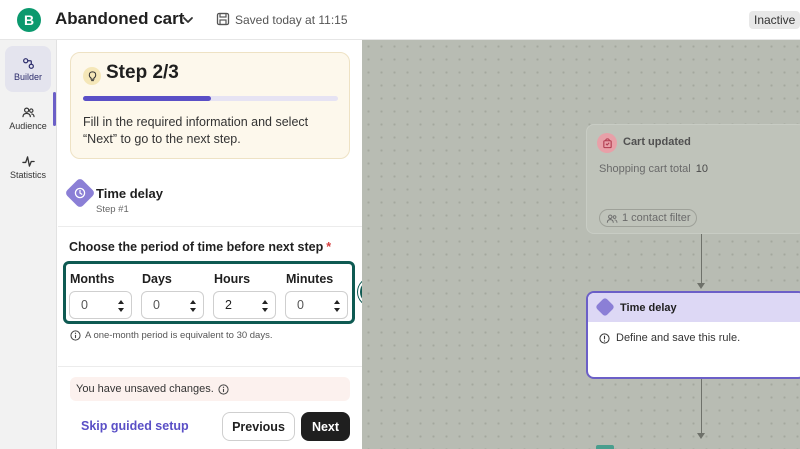 The image size is (800, 449). I want to click on contact-filter-text: 1 contact filter, so click(656, 218).